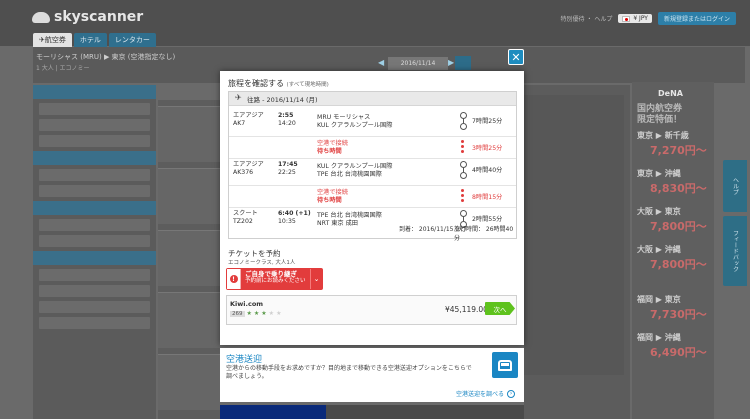  What do you see at coordinates (90, 40) in the screenshot?
I see `tab-hotels: ホテル` at bounding box center [90, 40].